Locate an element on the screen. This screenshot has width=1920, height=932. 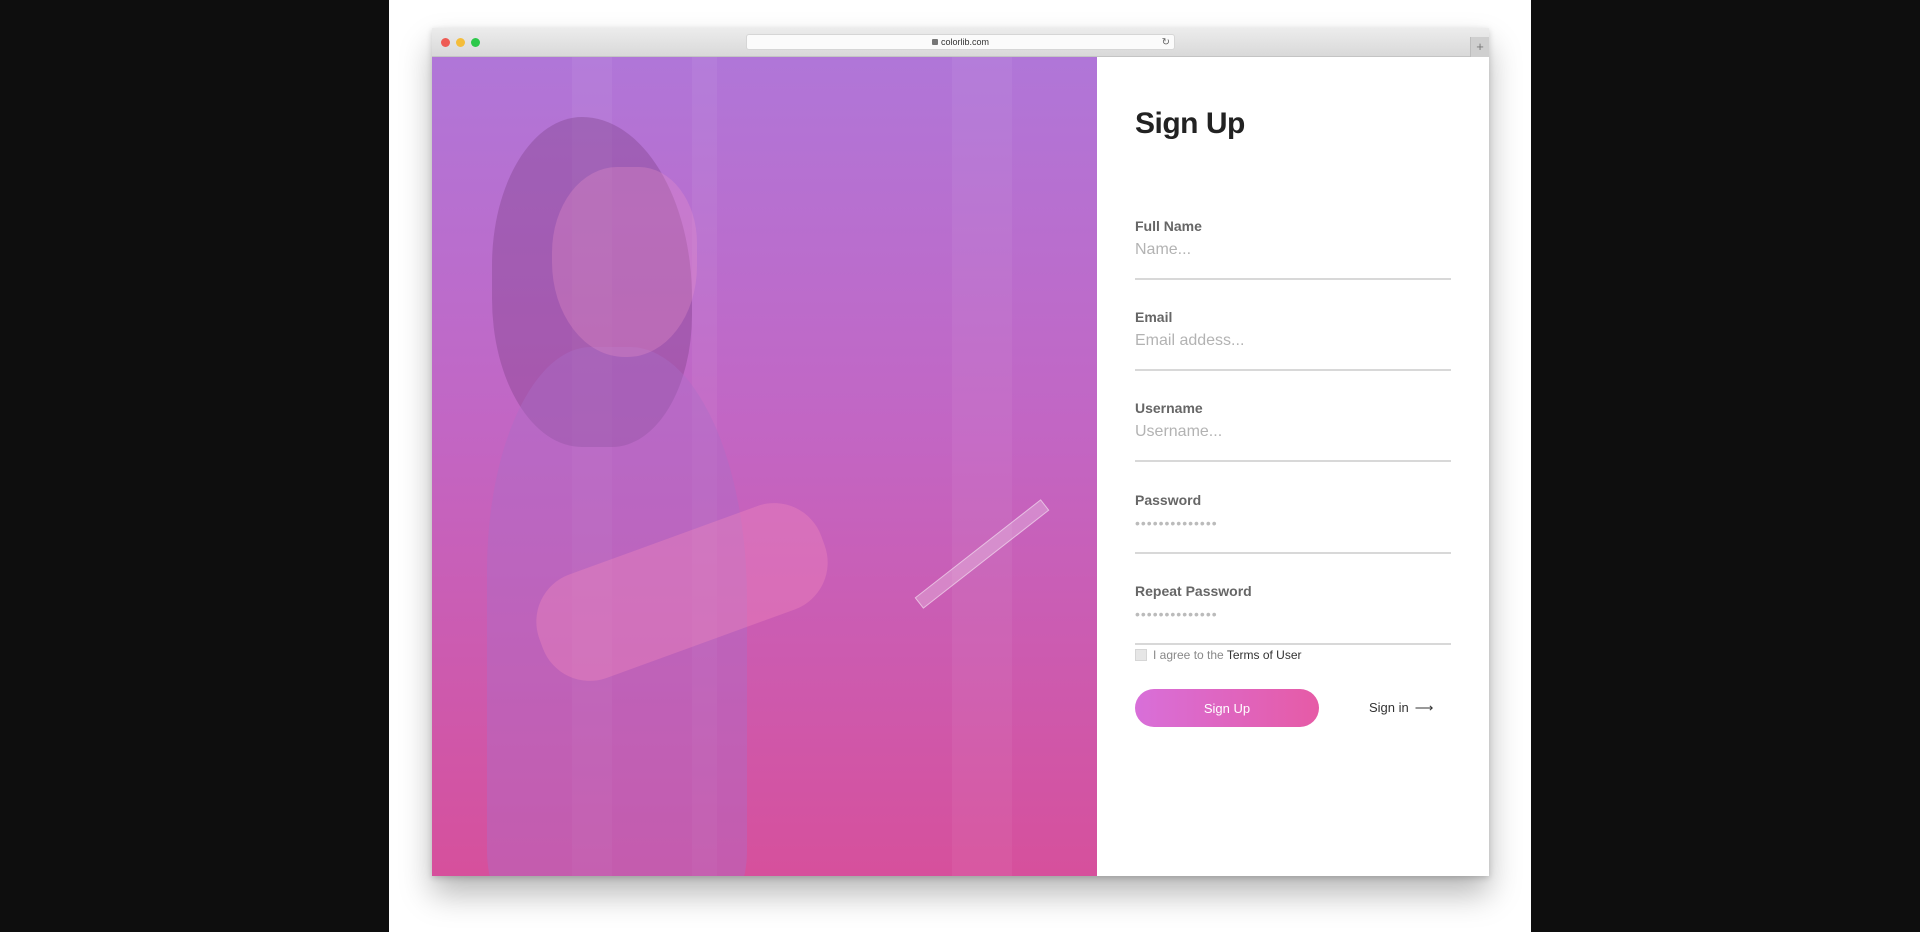
minimize-window-button is located at coordinates (460, 42).